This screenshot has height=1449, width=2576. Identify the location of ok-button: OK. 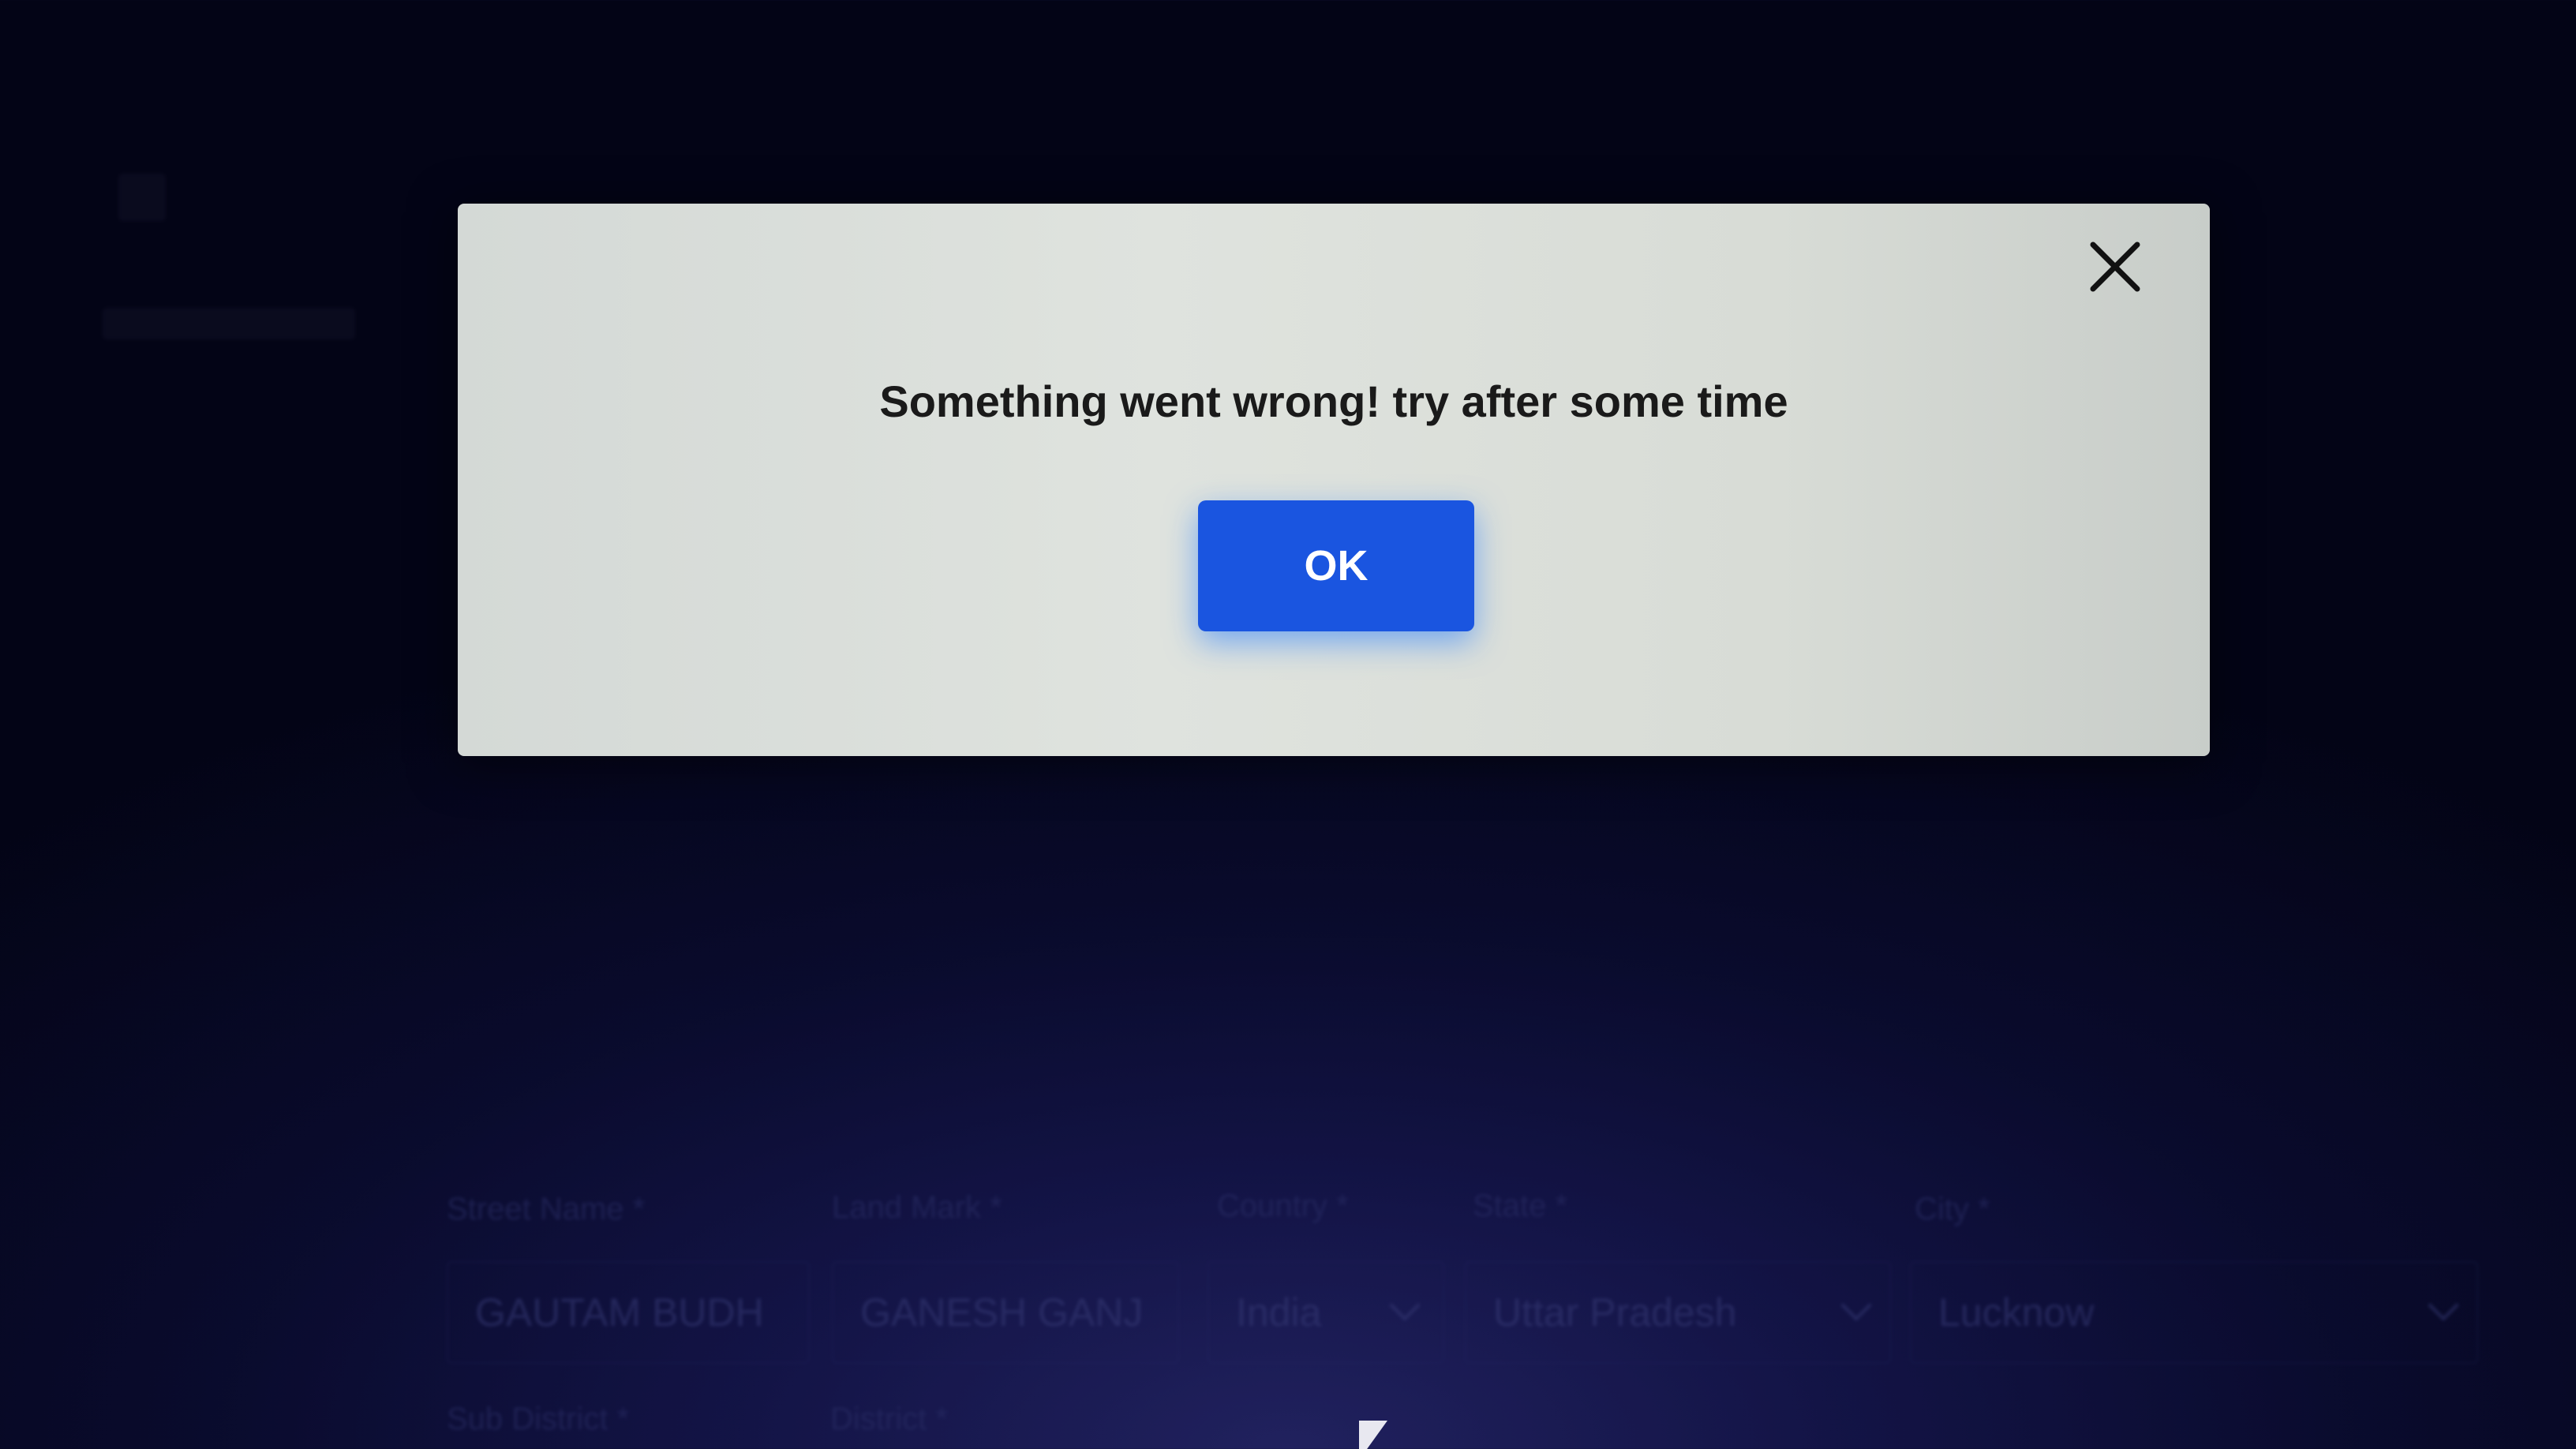
(1336, 565).